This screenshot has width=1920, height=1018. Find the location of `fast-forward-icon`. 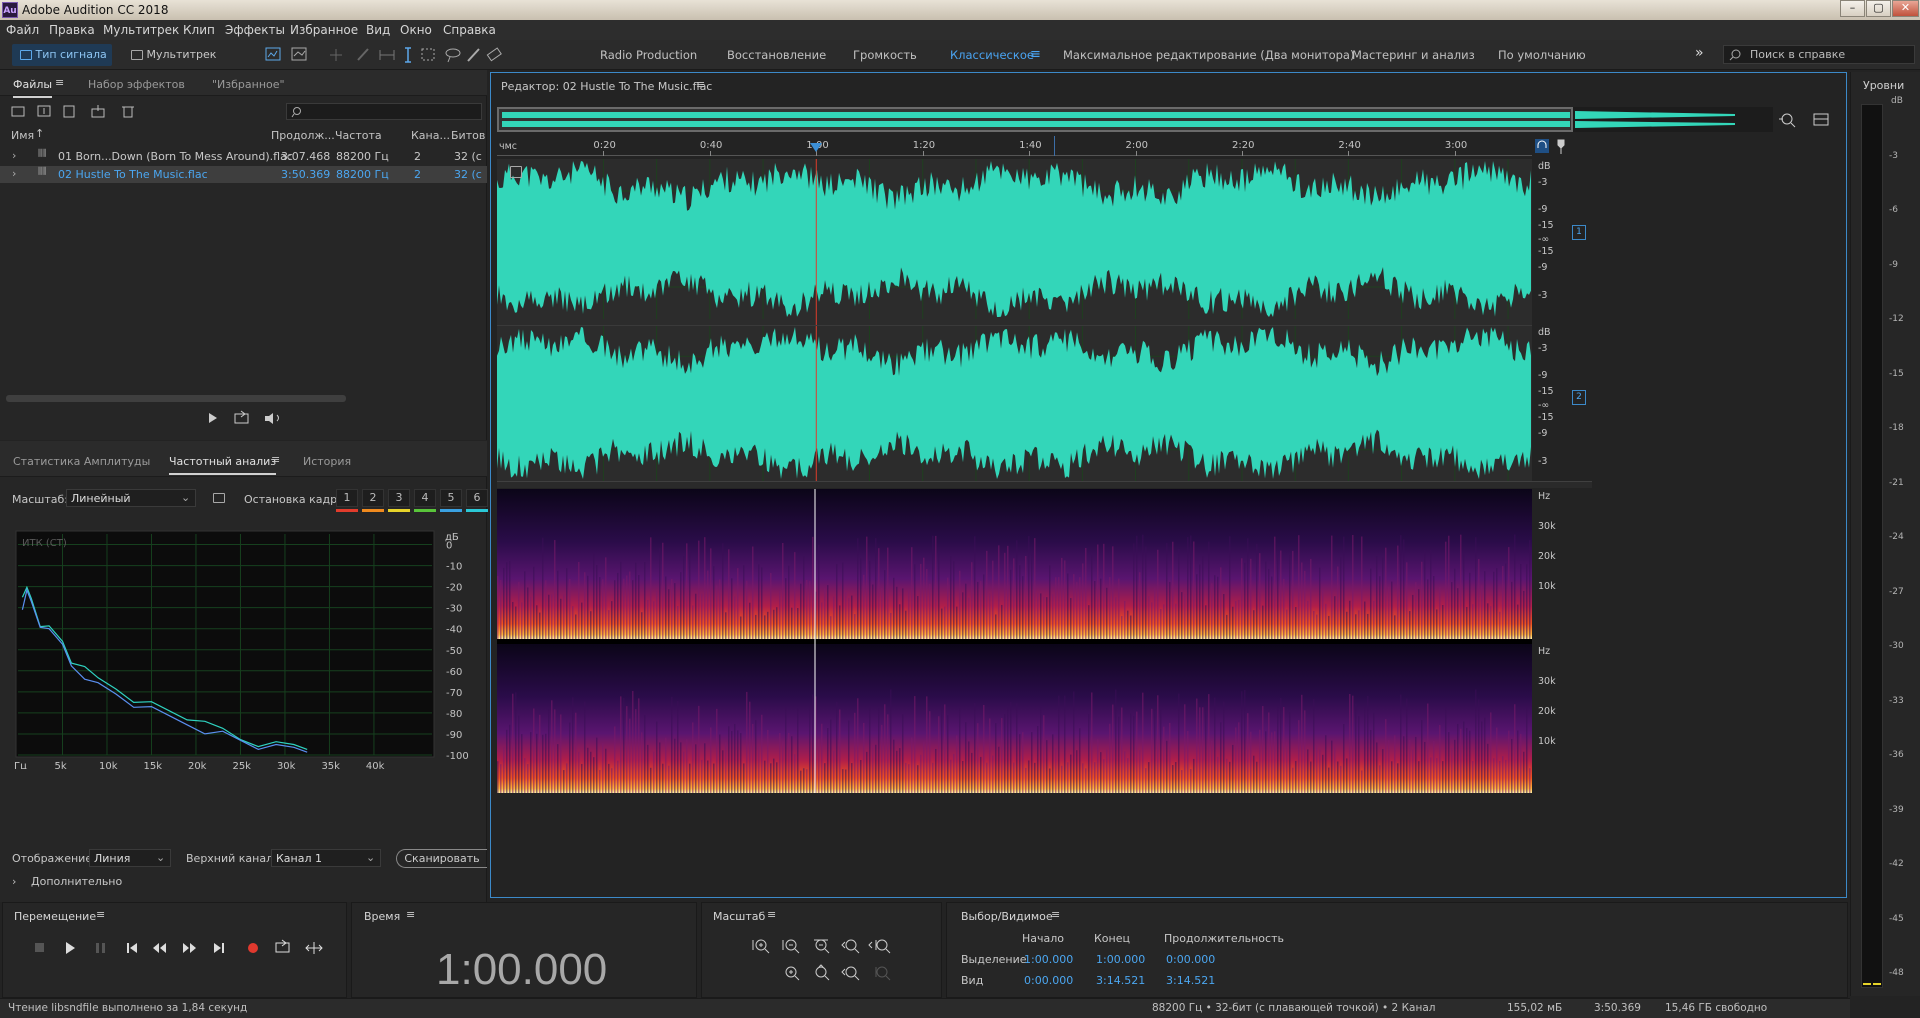

fast-forward-icon is located at coordinates (189, 948).